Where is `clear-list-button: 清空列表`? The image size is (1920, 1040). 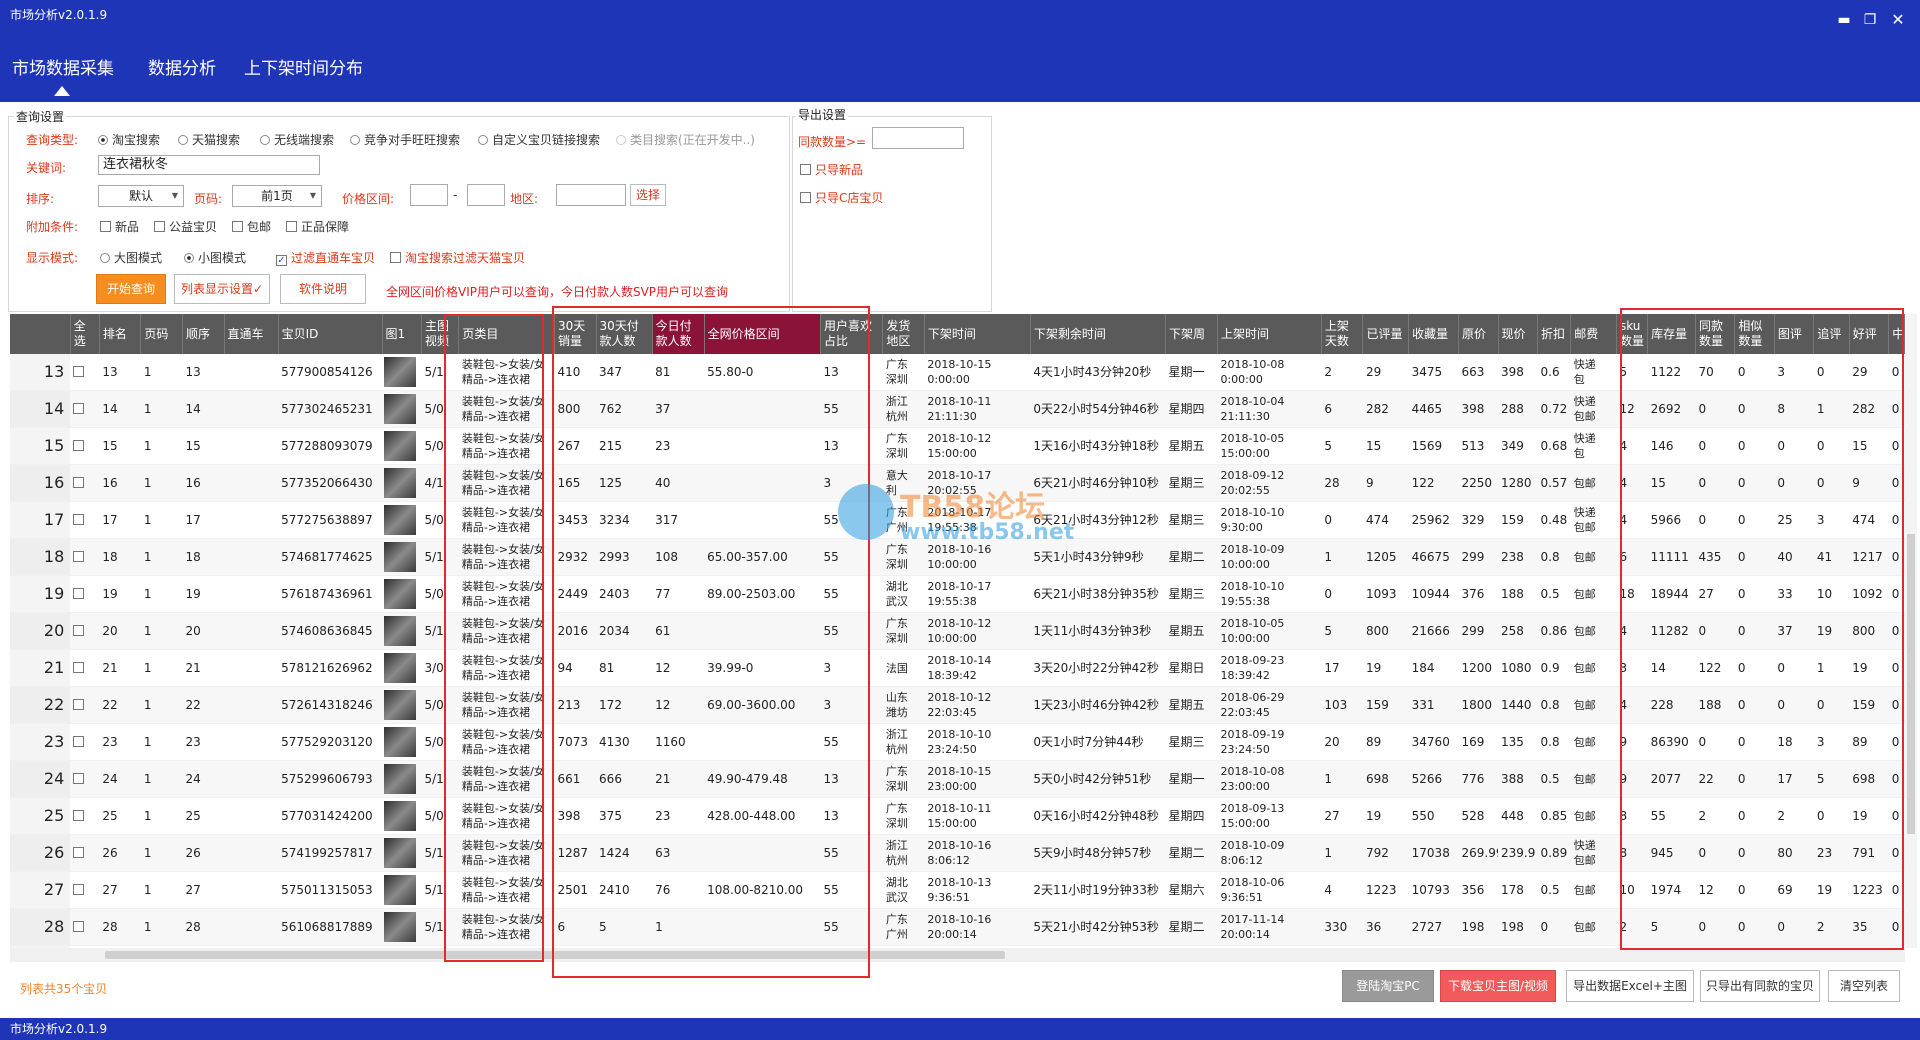 clear-list-button: 清空列表 is located at coordinates (1864, 986).